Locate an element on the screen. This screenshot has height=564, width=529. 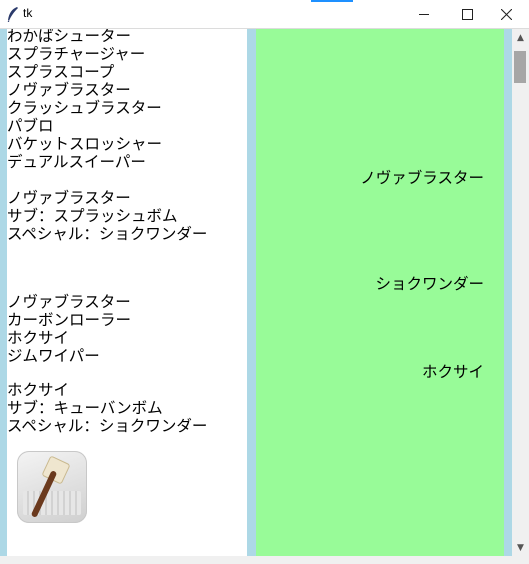
minimize-button is located at coordinates (424, 14).